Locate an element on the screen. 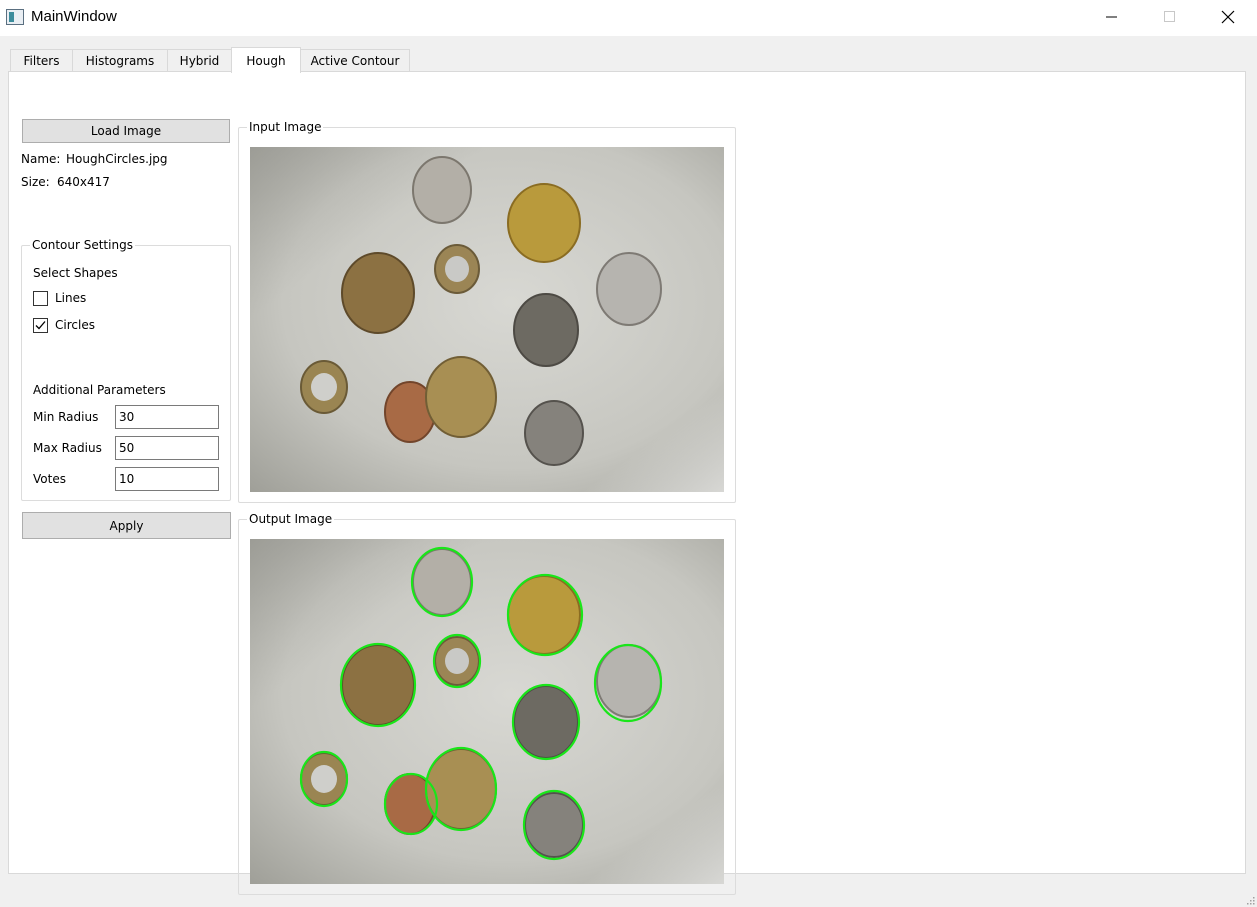 Image resolution: width=1257 pixels, height=907 pixels. min-radius-input is located at coordinates (167, 417).